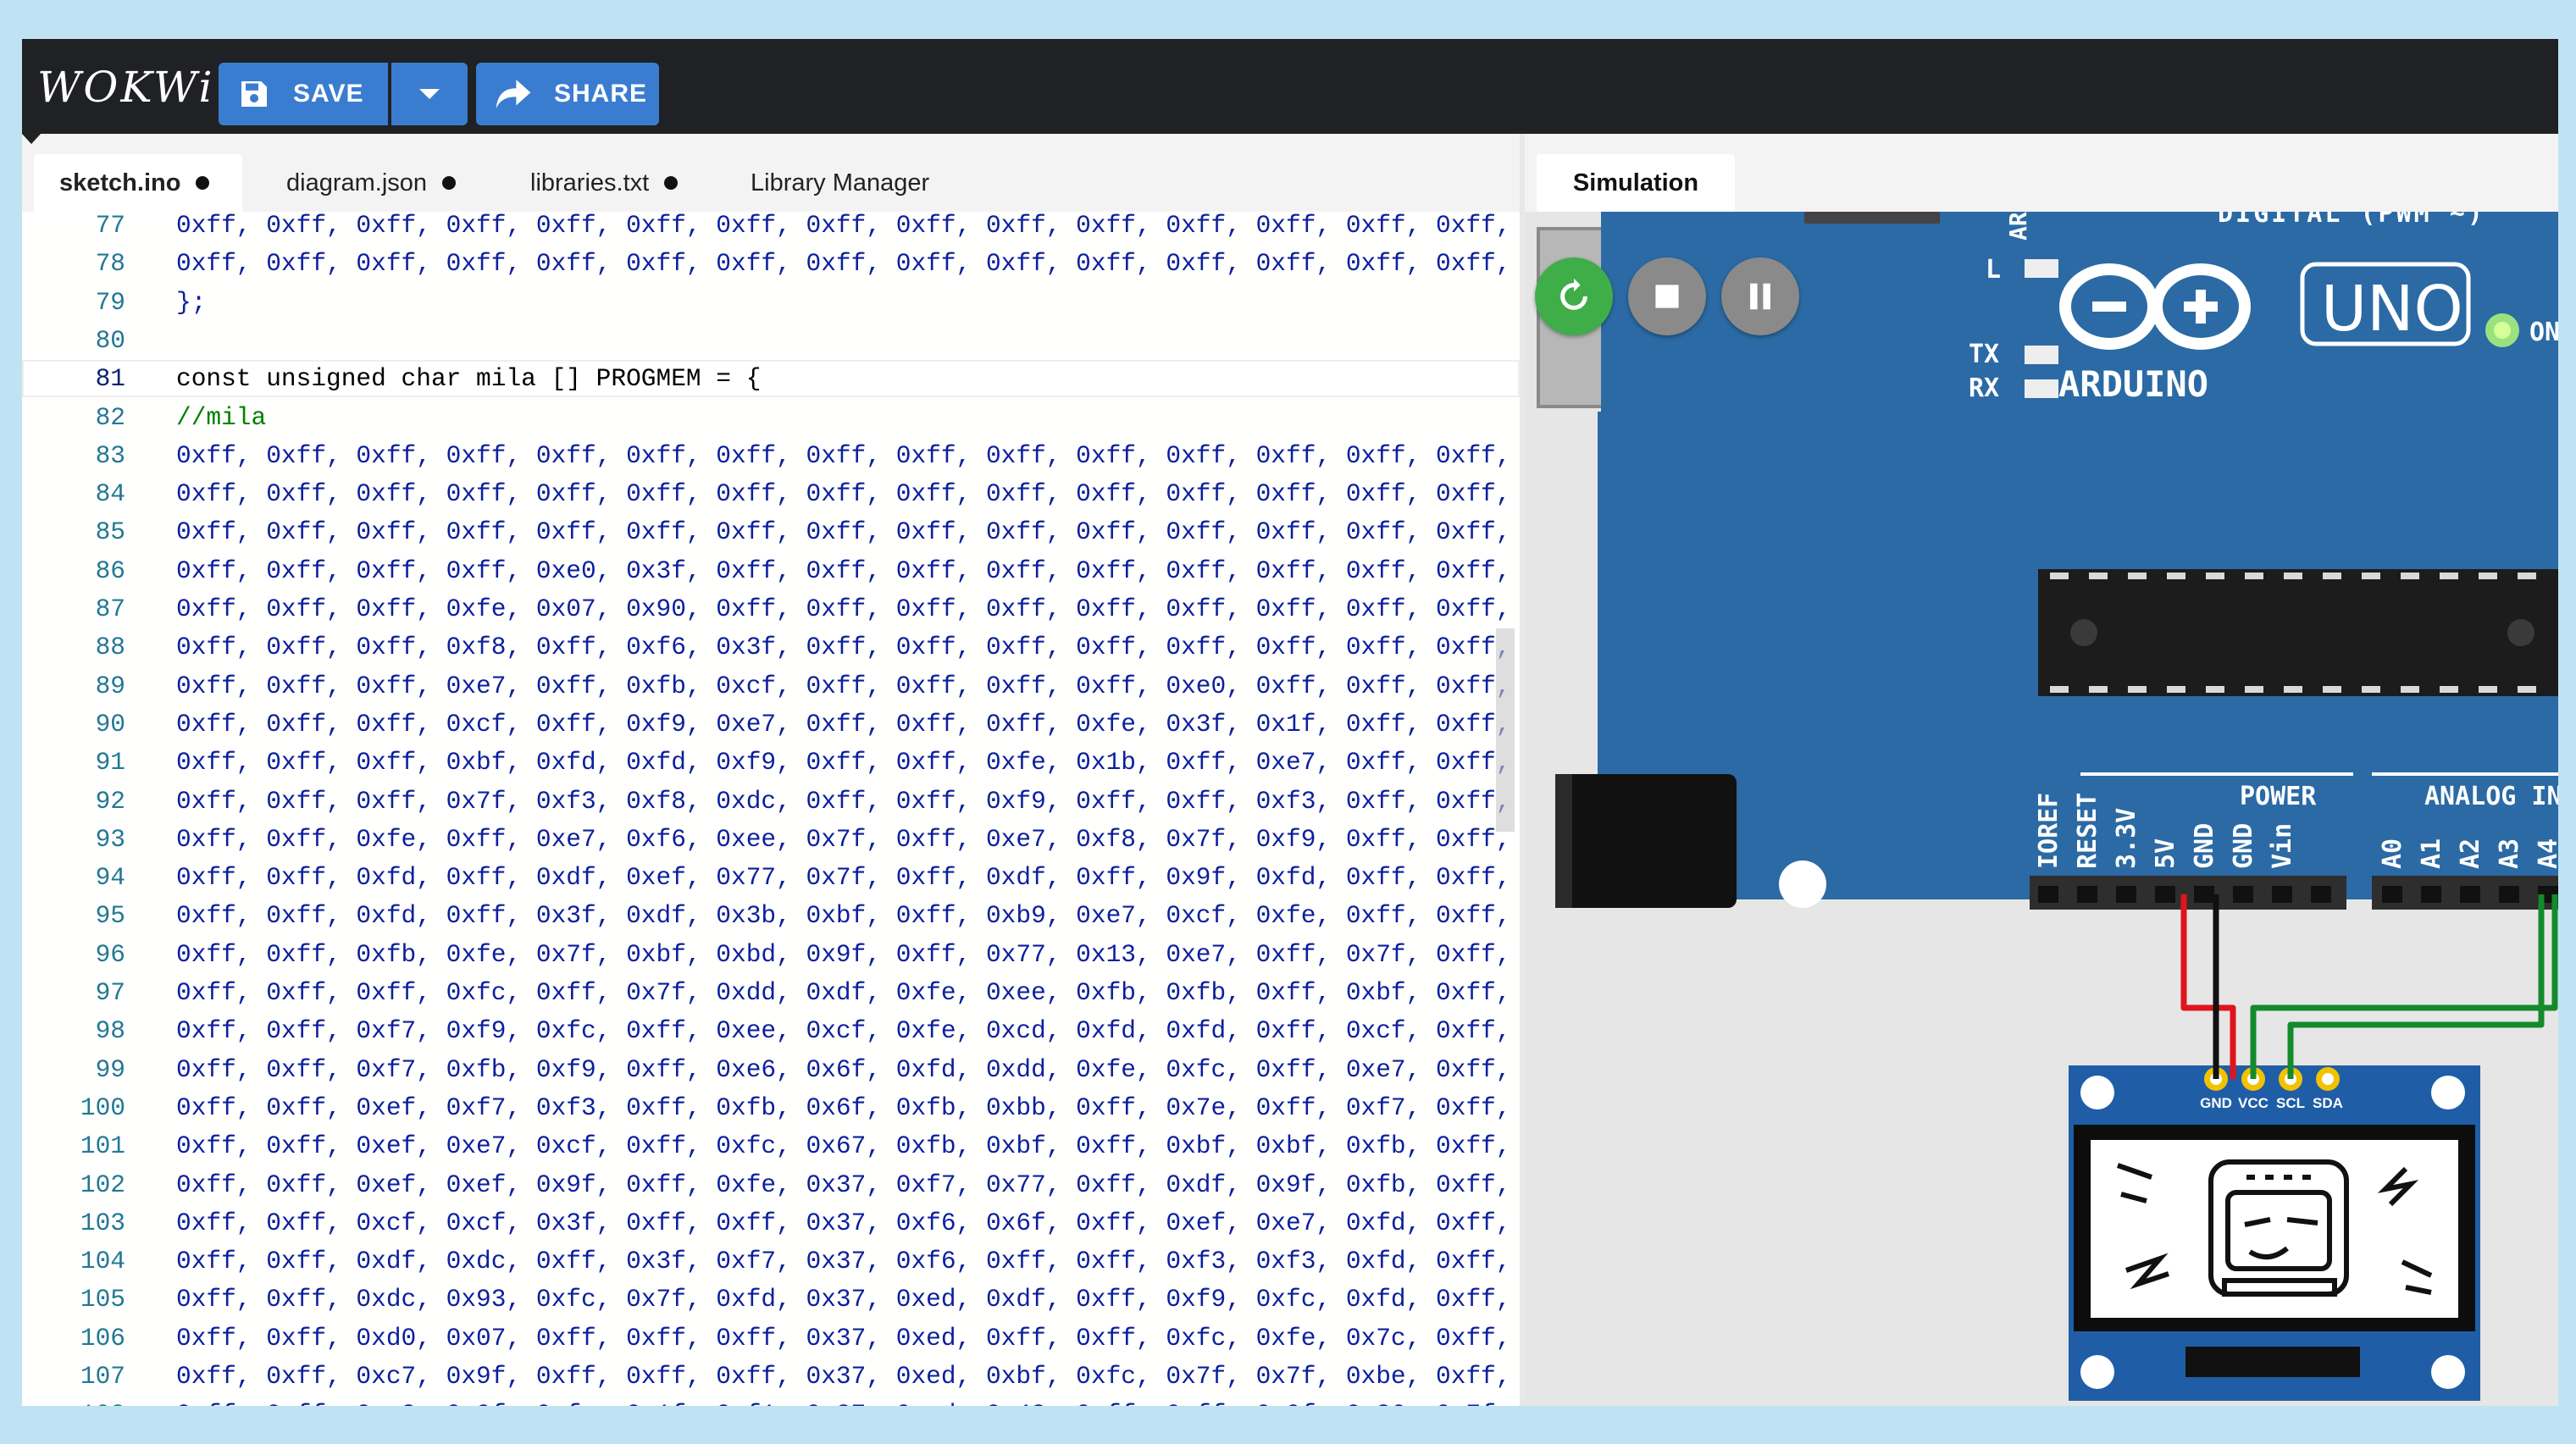 The image size is (2576, 1444). Describe the element at coordinates (2208, 987) in the screenshot. I see `wire-vcc` at that location.